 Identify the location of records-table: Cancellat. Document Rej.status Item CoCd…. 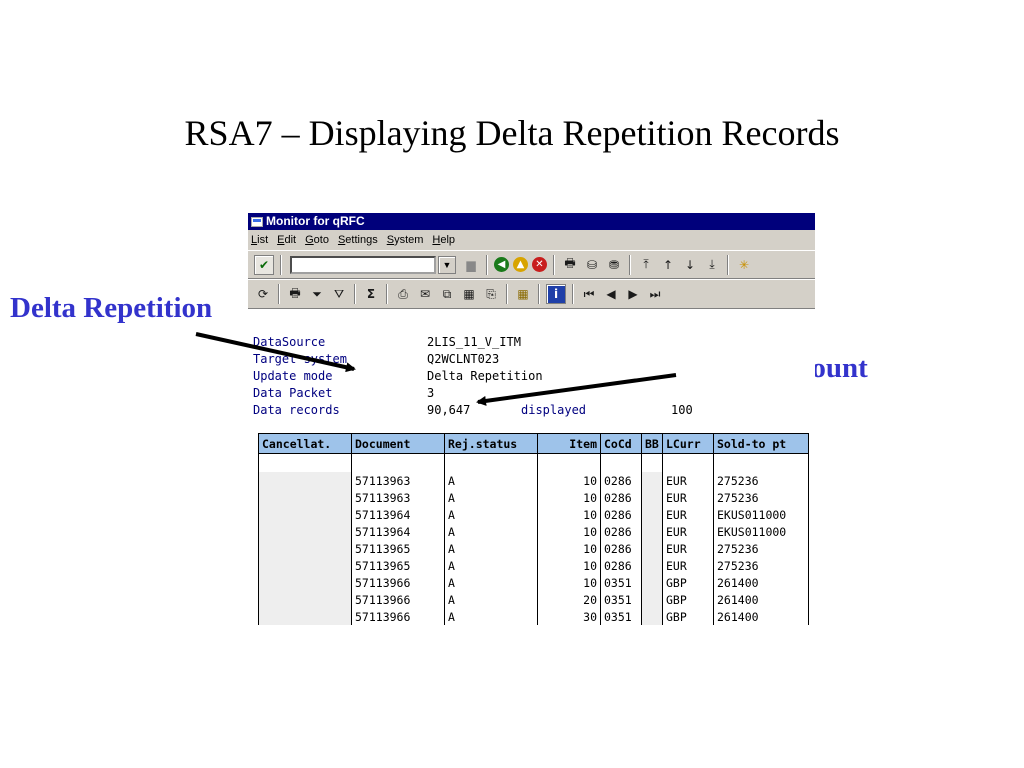
(533, 529).